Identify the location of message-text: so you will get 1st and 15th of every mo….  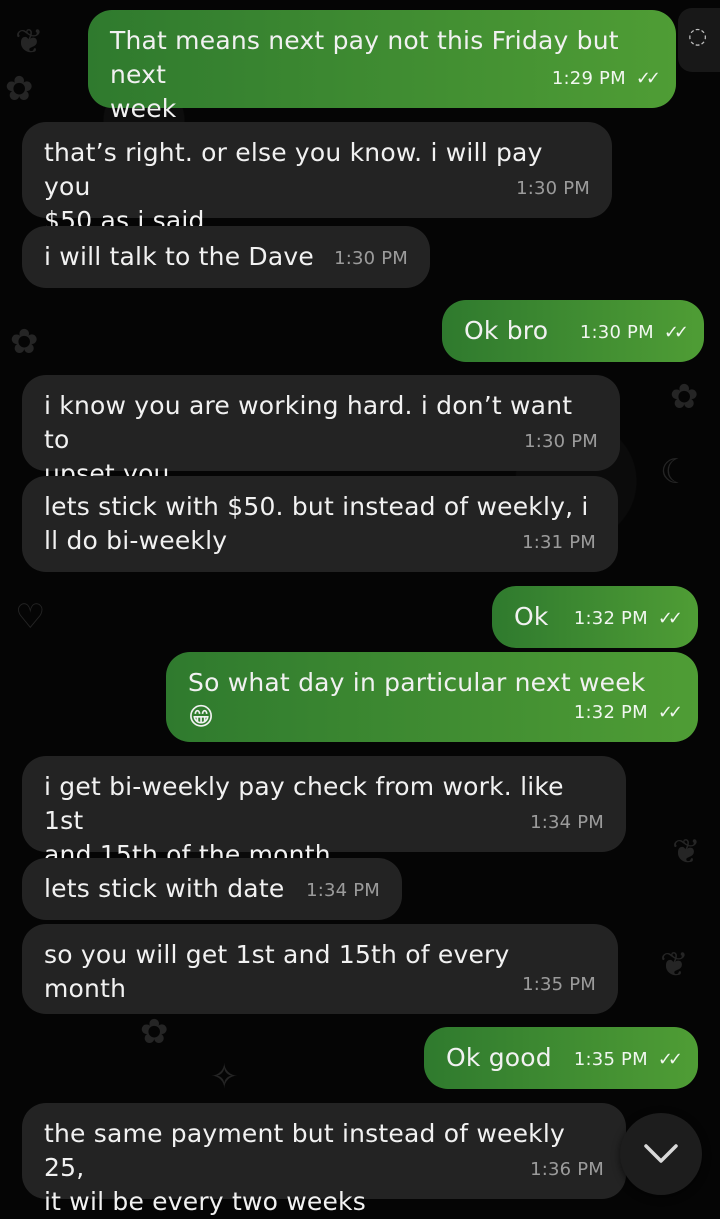
(281, 971).